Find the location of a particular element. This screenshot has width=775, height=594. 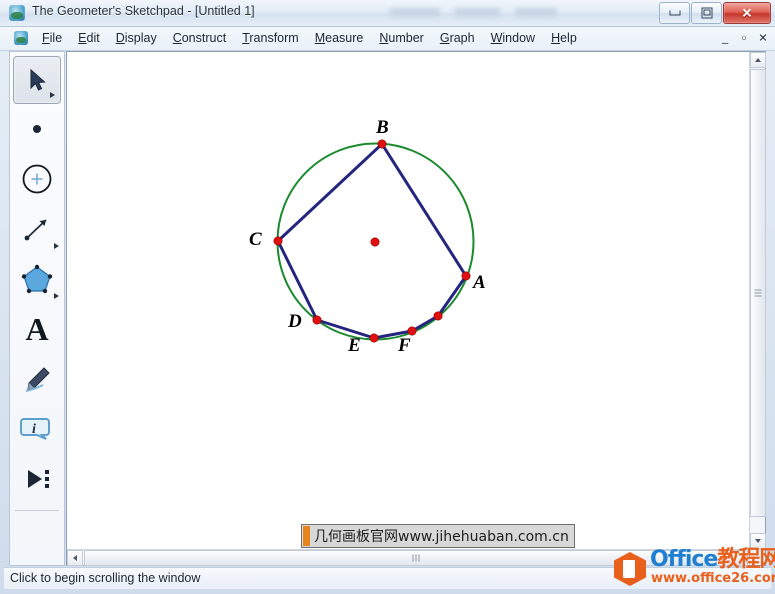

mdi-close-button: ✕ is located at coordinates (763, 39).